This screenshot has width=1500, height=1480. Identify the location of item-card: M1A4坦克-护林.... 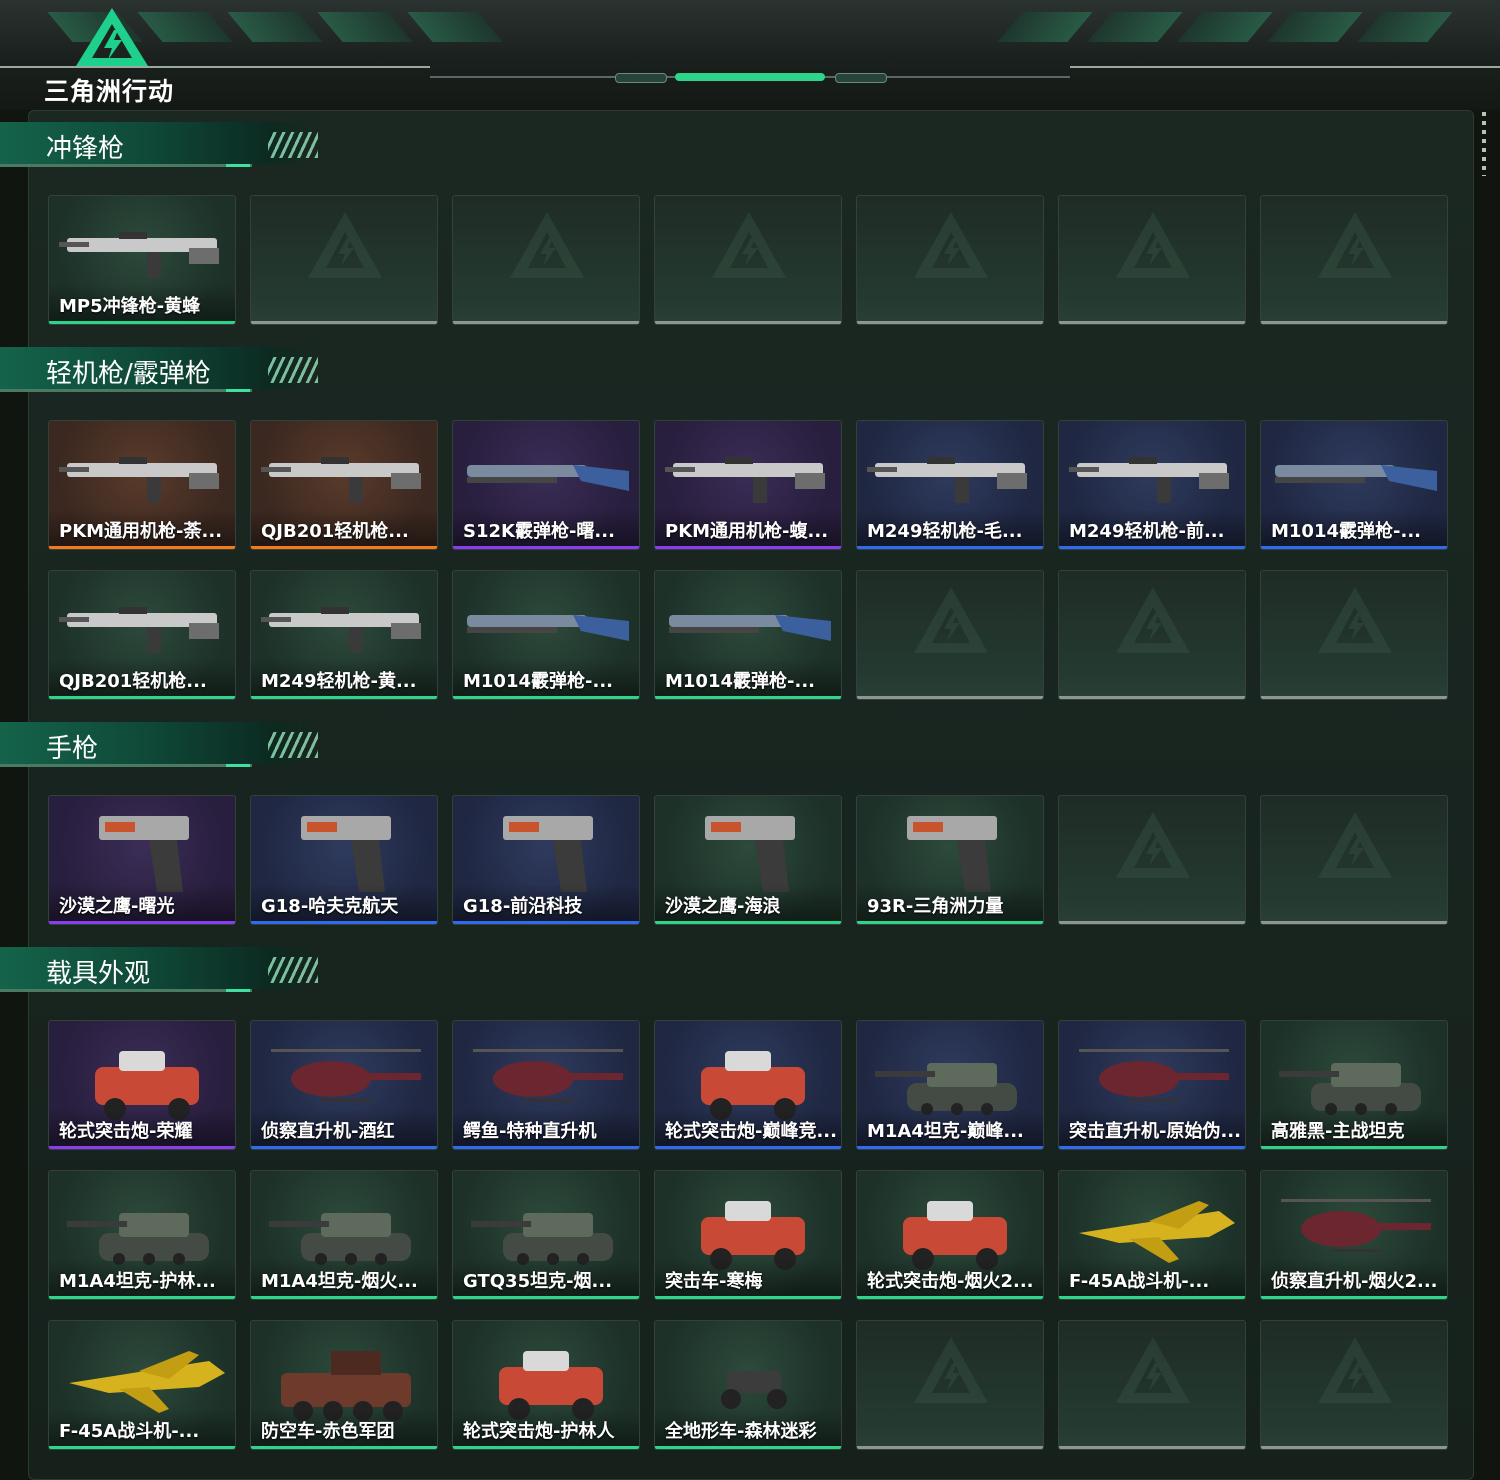
(142, 1235).